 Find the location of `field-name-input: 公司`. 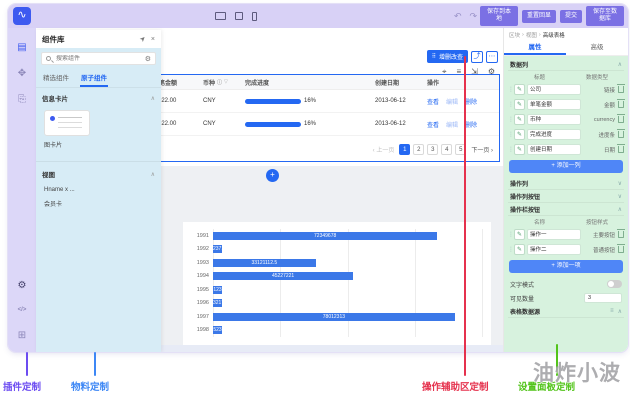

field-name-input: 公司 is located at coordinates (554, 89).